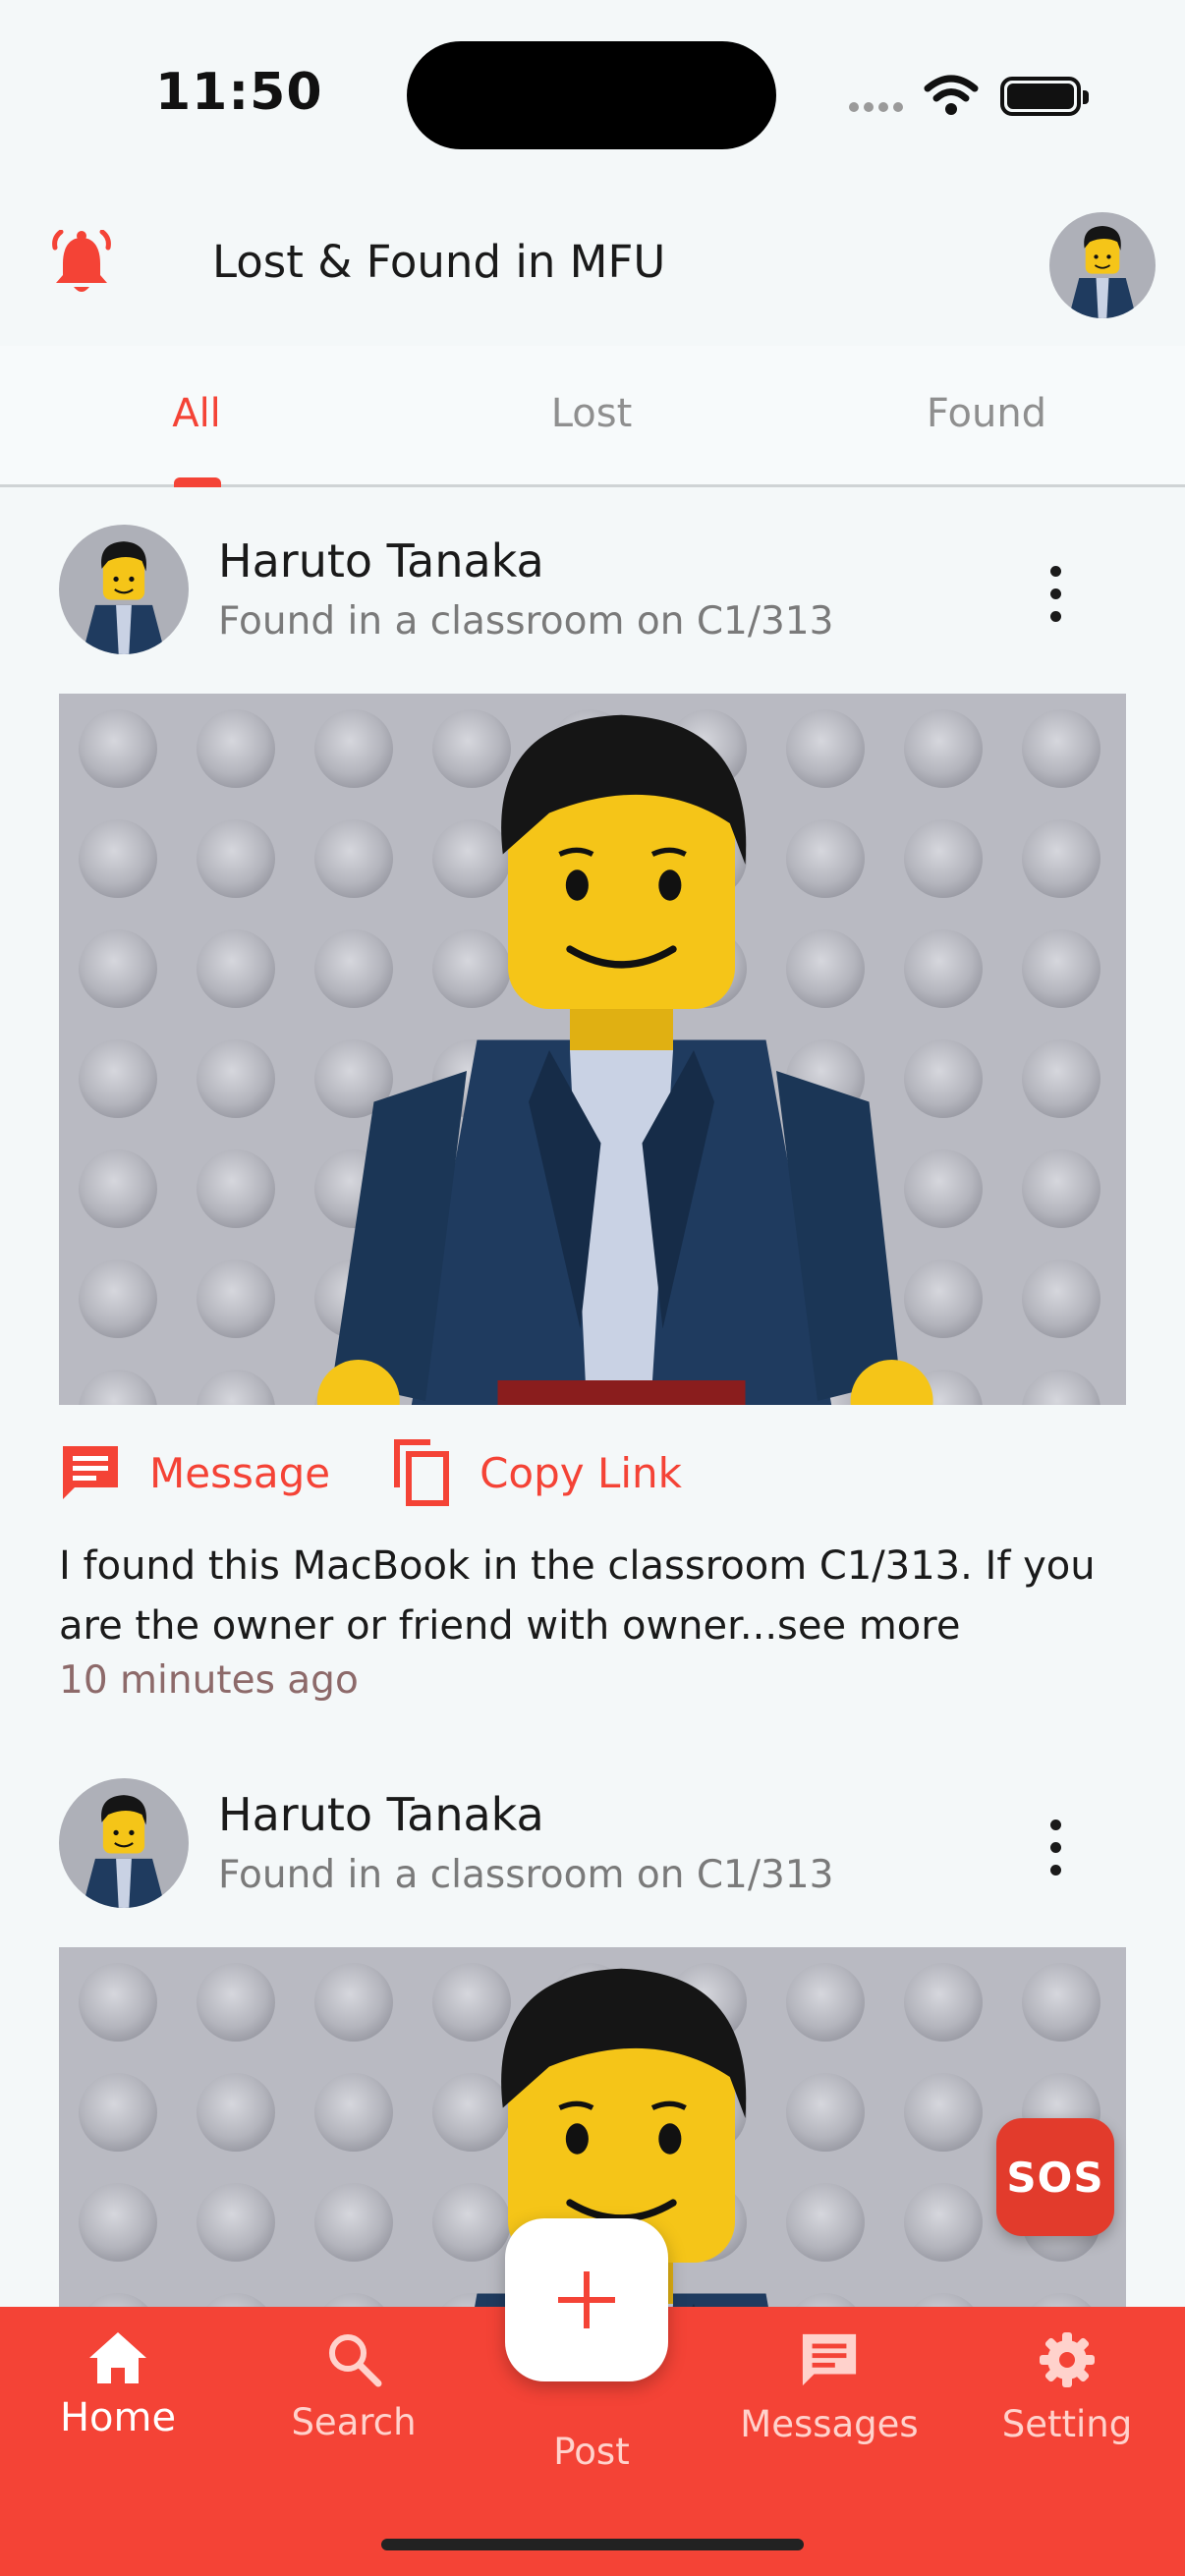  I want to click on profile-avatar, so click(1103, 265).